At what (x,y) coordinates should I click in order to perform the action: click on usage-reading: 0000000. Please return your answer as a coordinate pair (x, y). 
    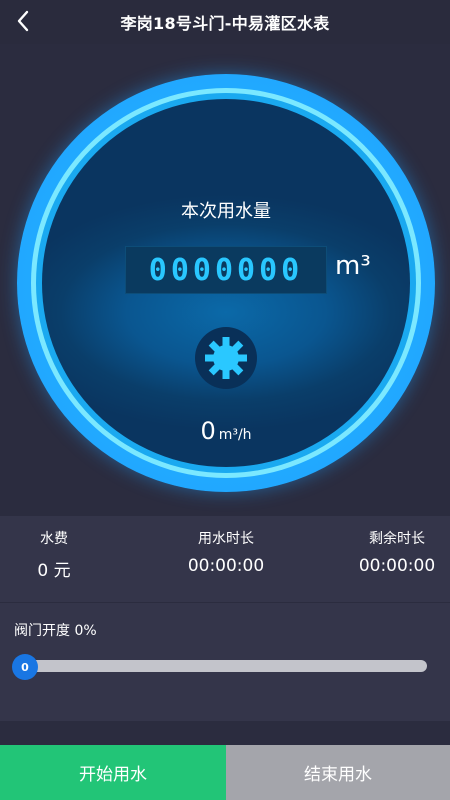
    Looking at the image, I should click on (226, 270).